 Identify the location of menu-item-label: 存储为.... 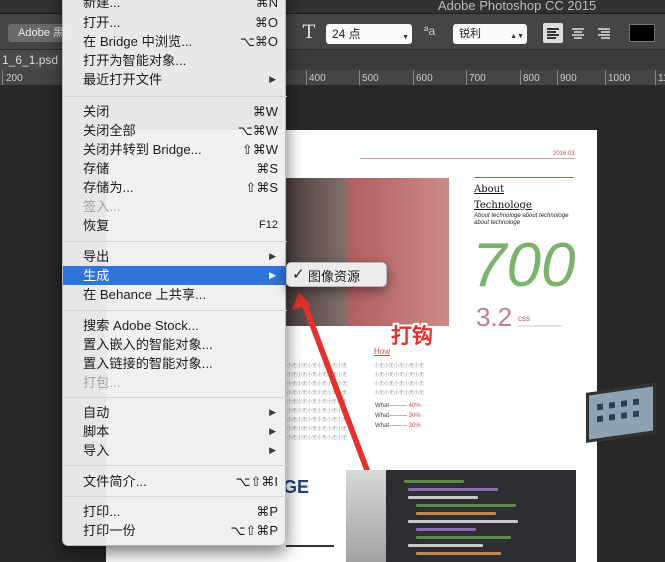
(108, 187).